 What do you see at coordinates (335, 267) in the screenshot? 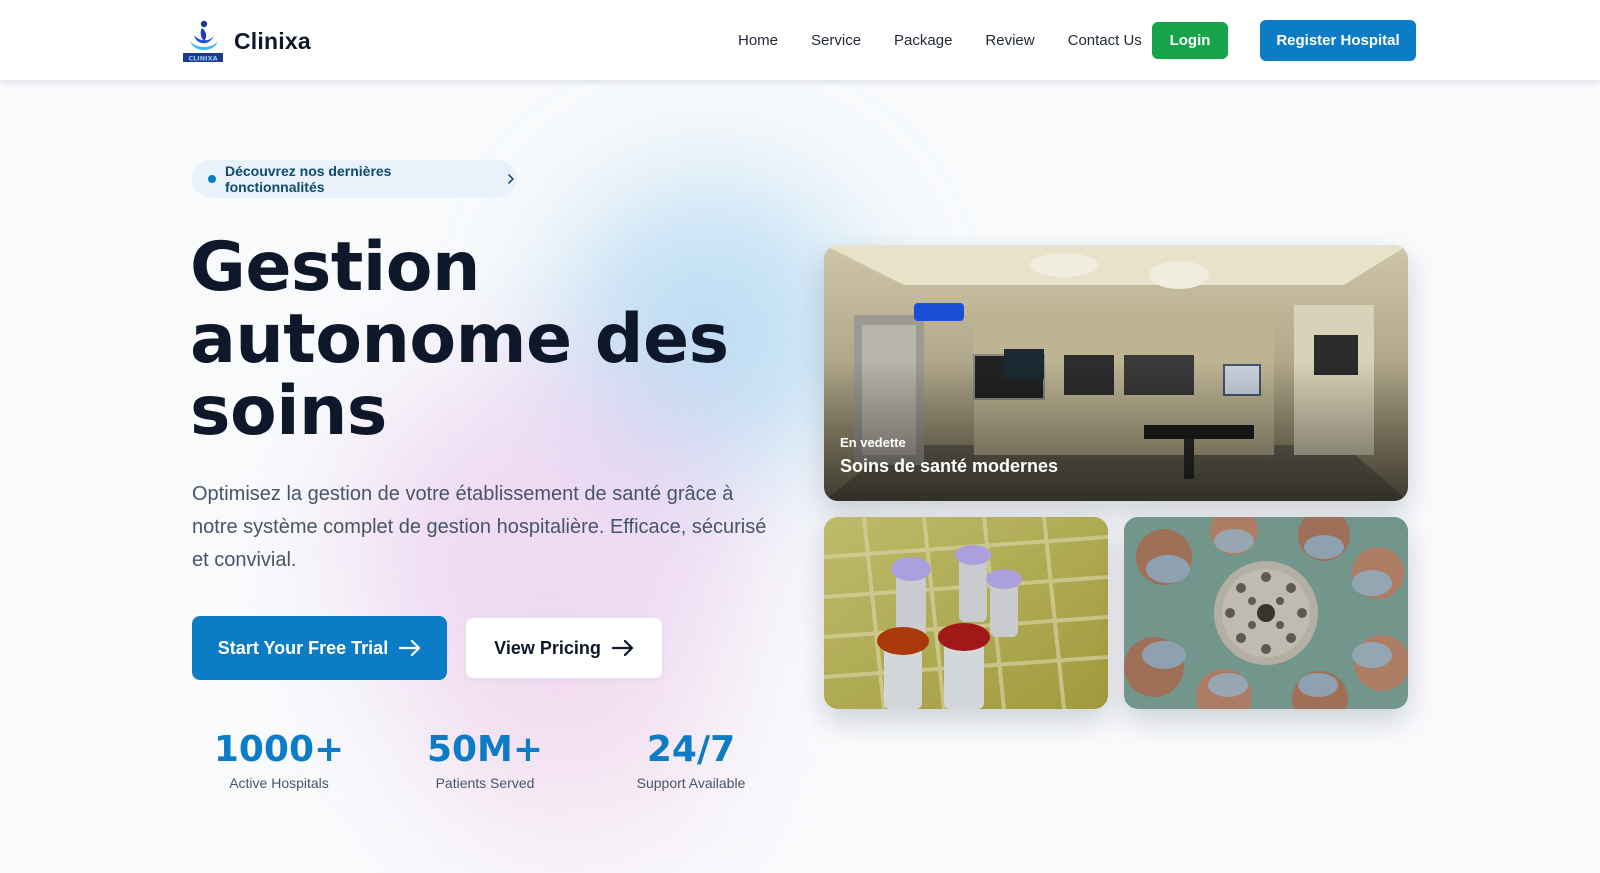
I see `hero-title-line-1: Gestion` at bounding box center [335, 267].